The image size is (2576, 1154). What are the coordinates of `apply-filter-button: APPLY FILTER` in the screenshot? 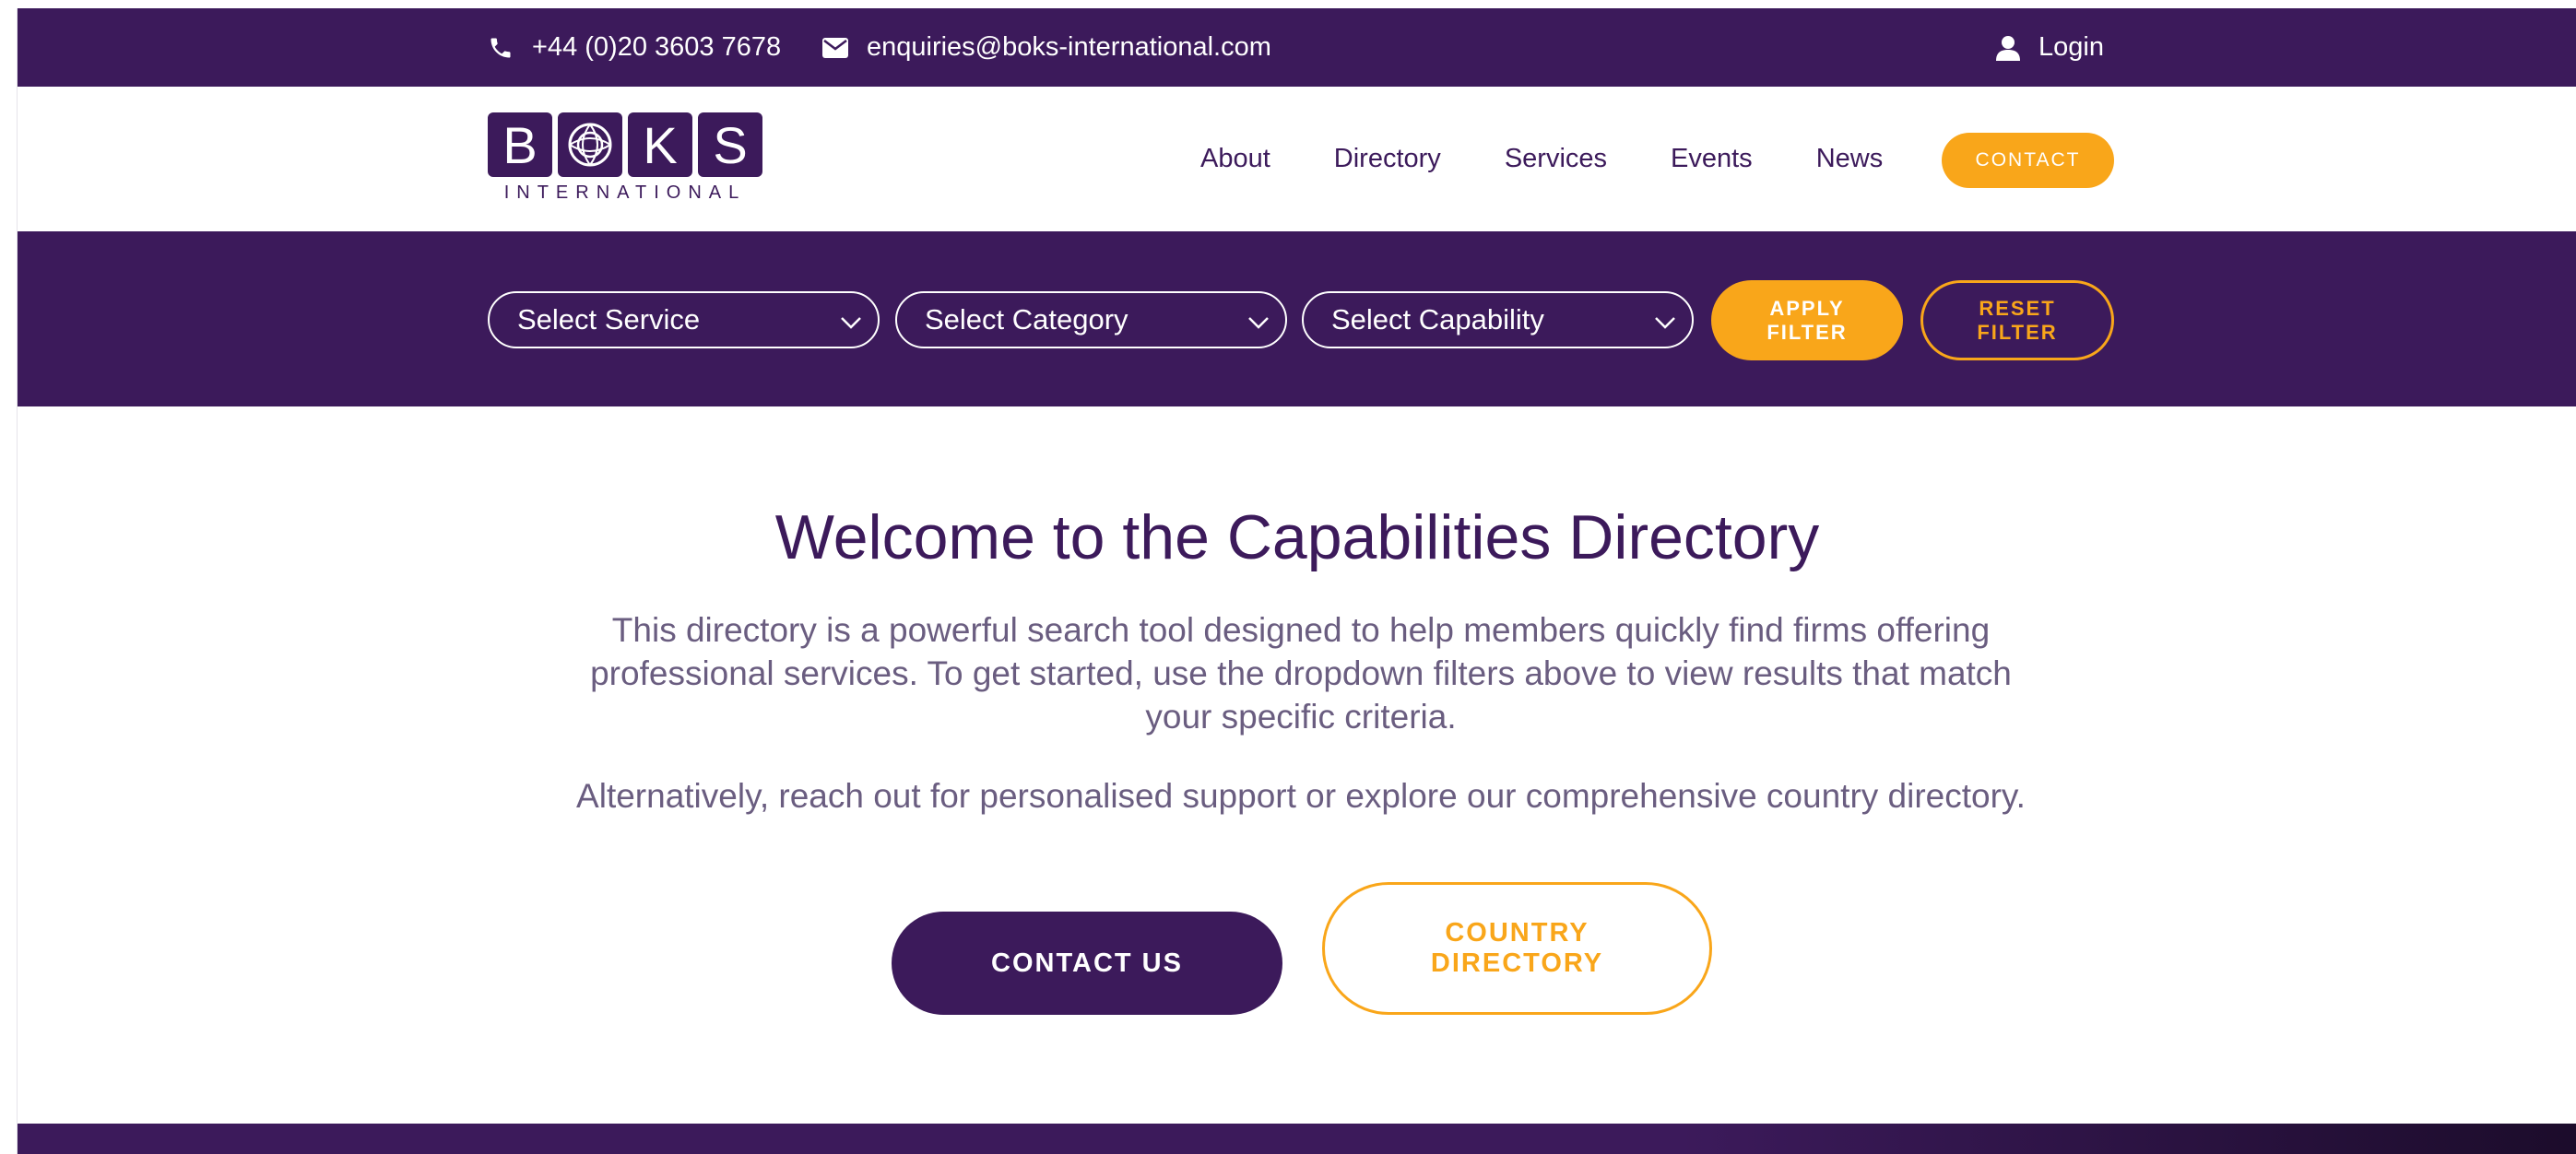 It's located at (1807, 320).